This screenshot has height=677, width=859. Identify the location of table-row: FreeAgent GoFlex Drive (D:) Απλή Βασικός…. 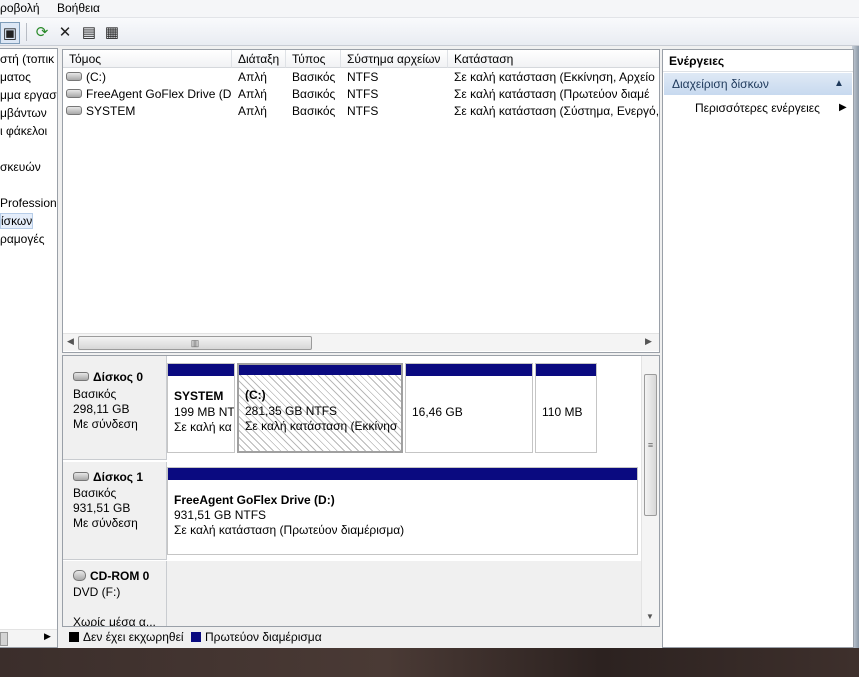
(361, 94).